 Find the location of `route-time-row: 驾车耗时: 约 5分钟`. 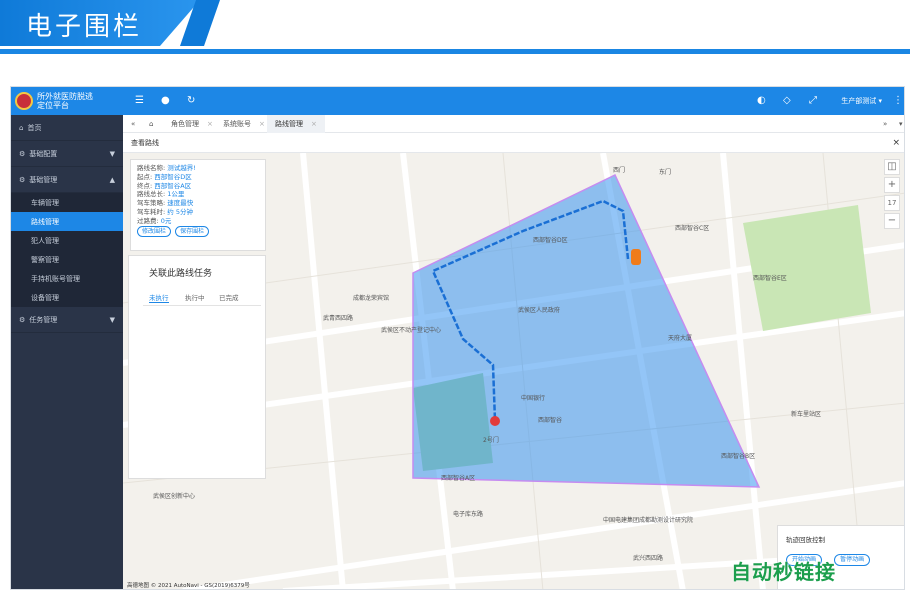

route-time-row: 驾车耗时: 约 5分钟 is located at coordinates (165, 211).